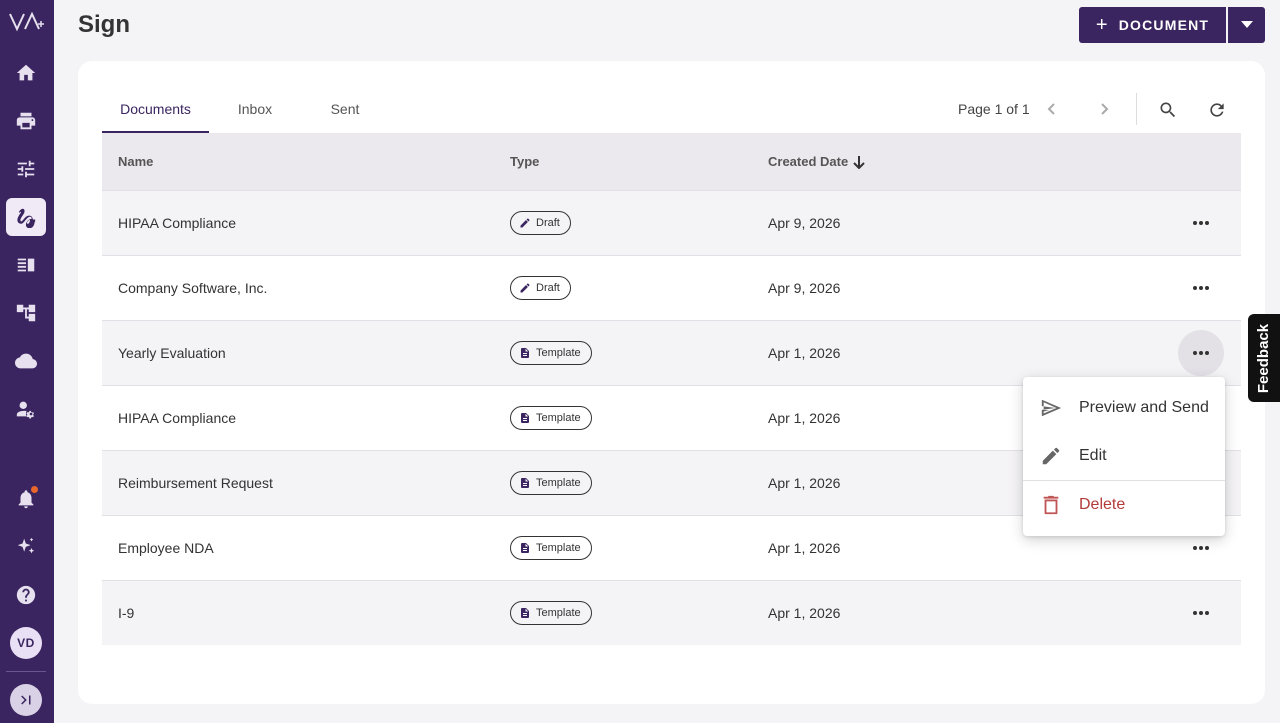  What do you see at coordinates (804, 223) in the screenshot?
I see `created-date: Apr 9, 2026` at bounding box center [804, 223].